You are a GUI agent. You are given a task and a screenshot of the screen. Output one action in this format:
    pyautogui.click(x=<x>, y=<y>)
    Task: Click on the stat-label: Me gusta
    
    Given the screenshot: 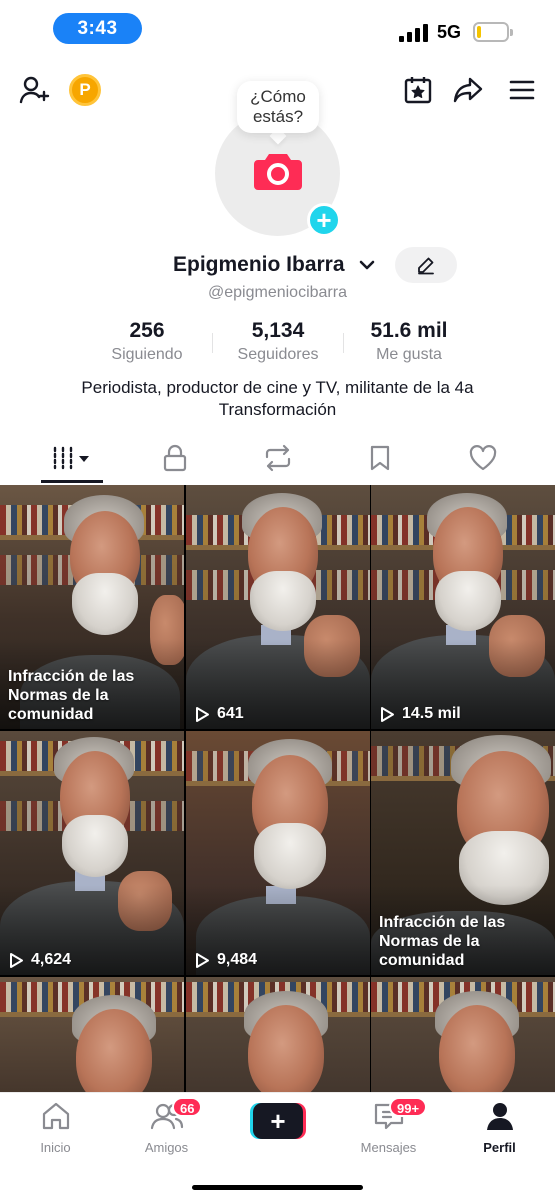 What is the action you would take?
    pyautogui.click(x=409, y=354)
    